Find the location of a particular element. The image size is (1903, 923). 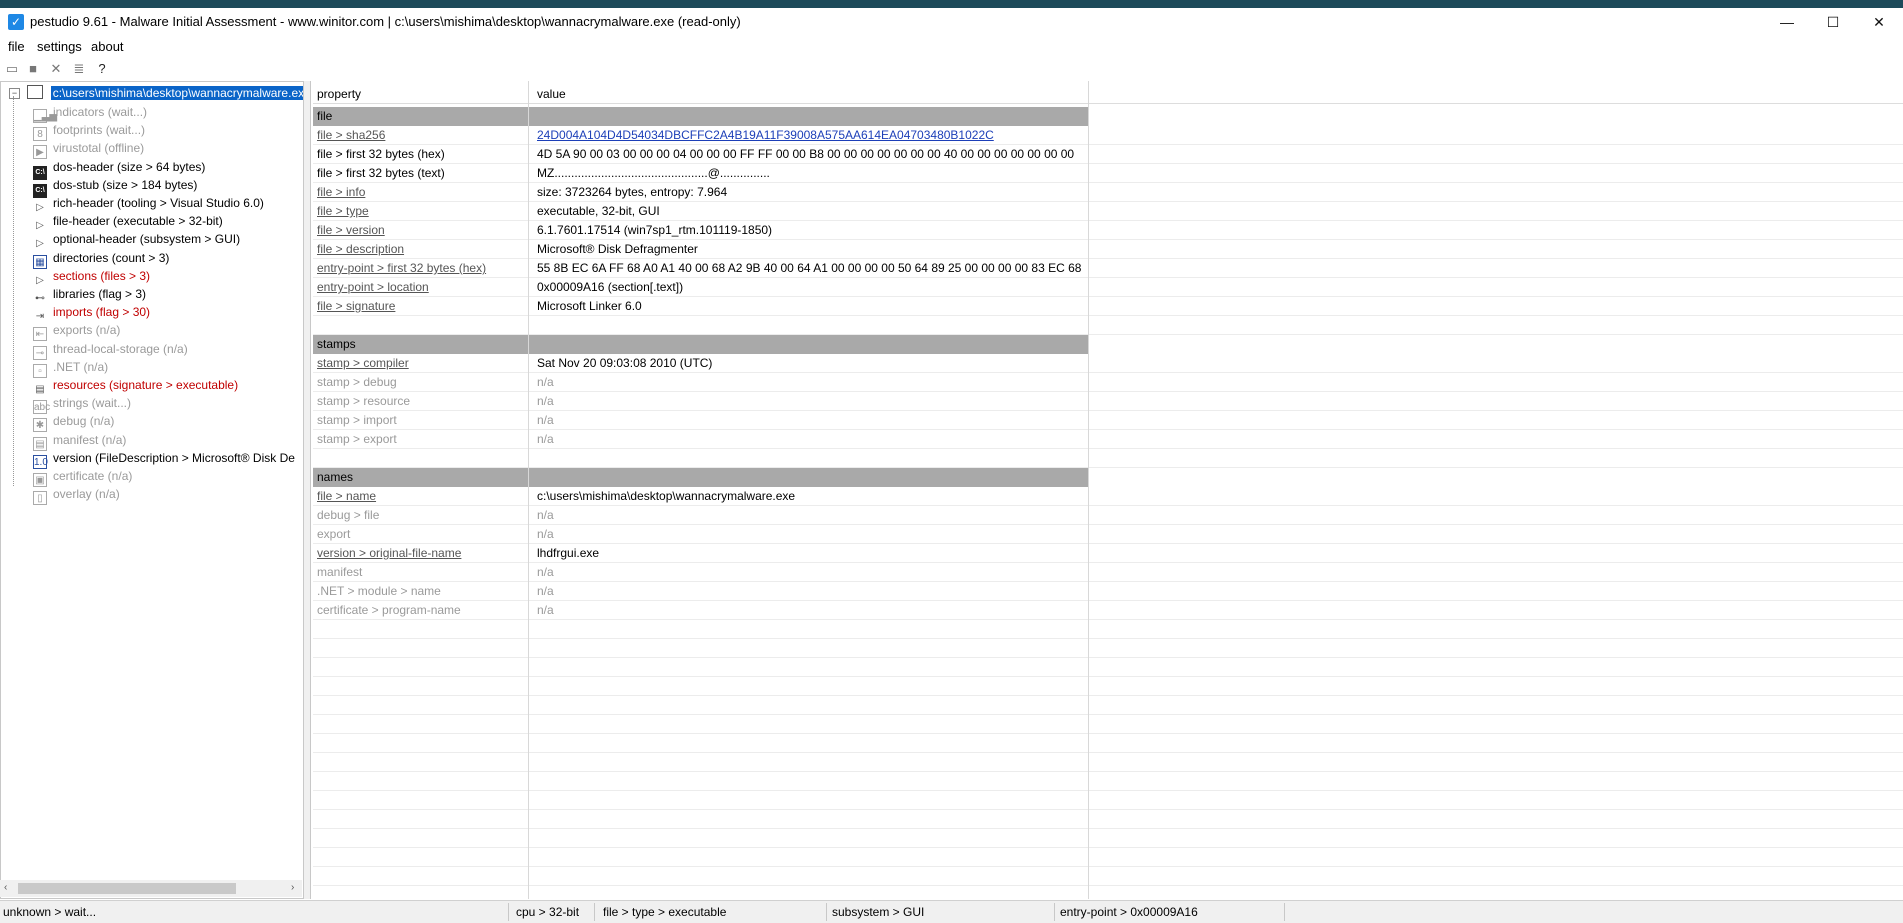

table-row: stamp > export n/a is located at coordinates (1108, 439).